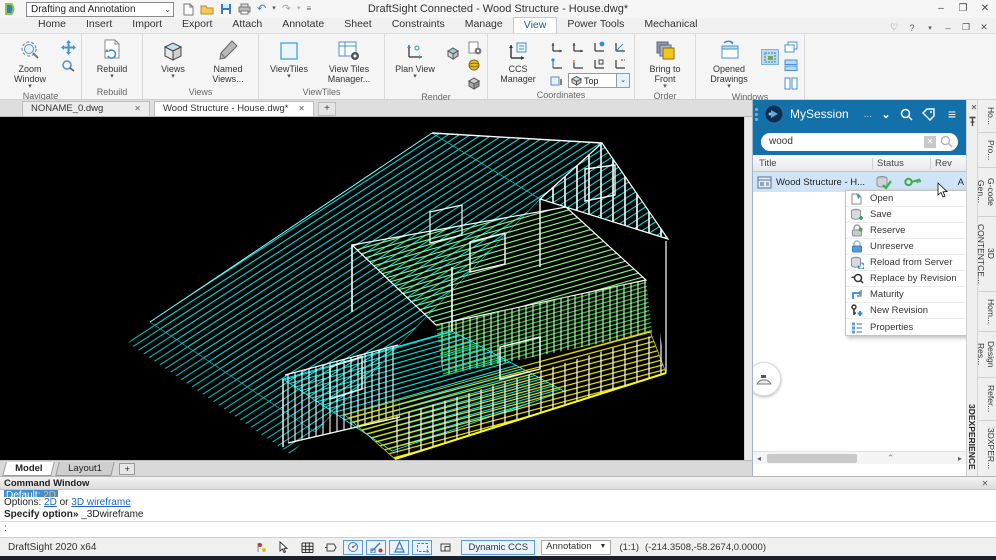 The image size is (996, 560). Describe the element at coordinates (52, 25) in the screenshot. I see `tab-home: Home` at that location.